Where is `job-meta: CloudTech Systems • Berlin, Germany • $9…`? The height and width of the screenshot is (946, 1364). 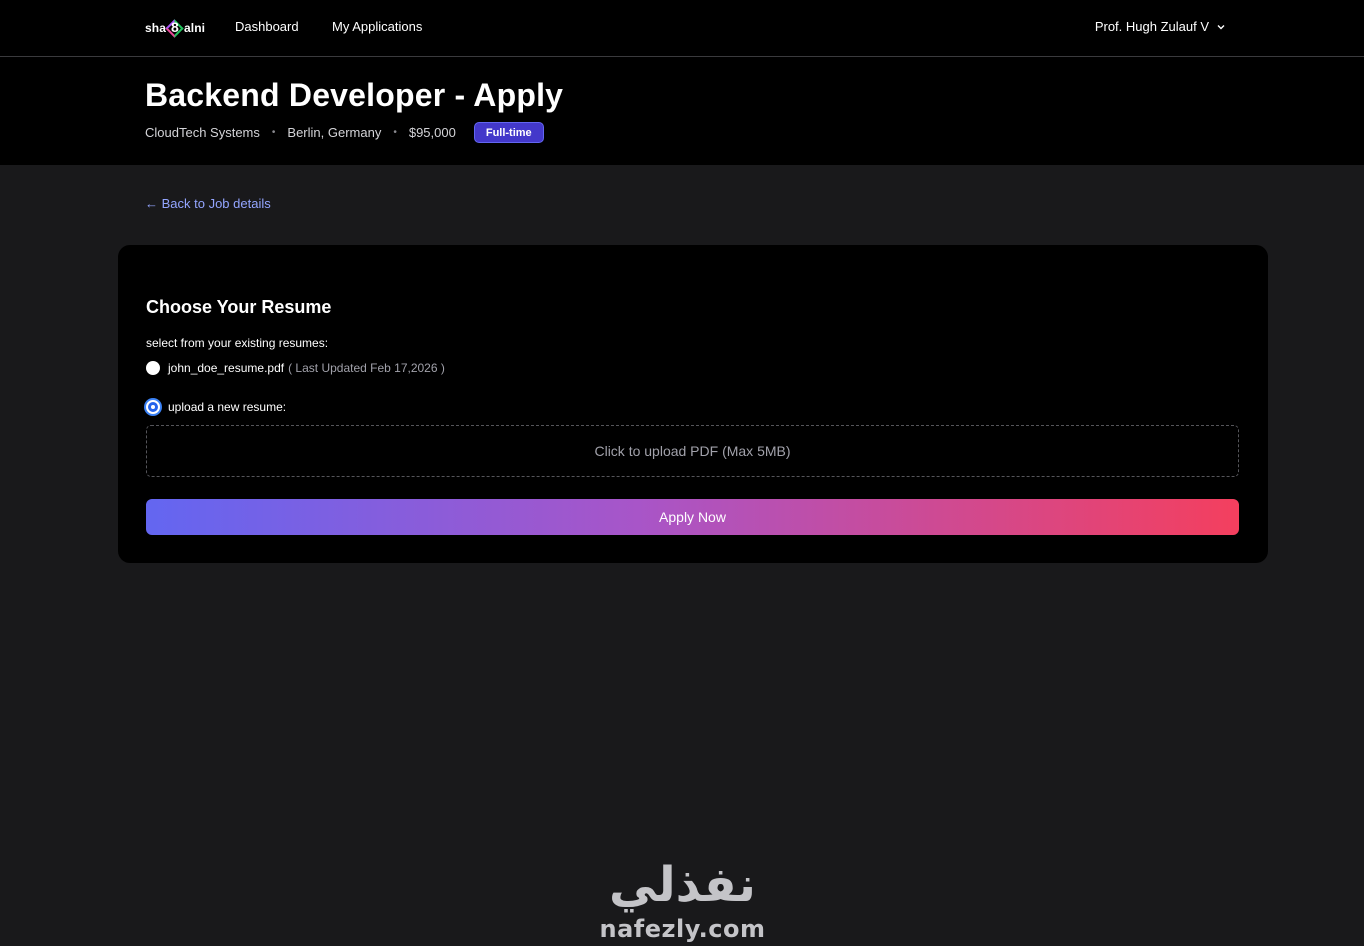
job-meta: CloudTech Systems • Berlin, Germany • $9… is located at coordinates (344, 132).